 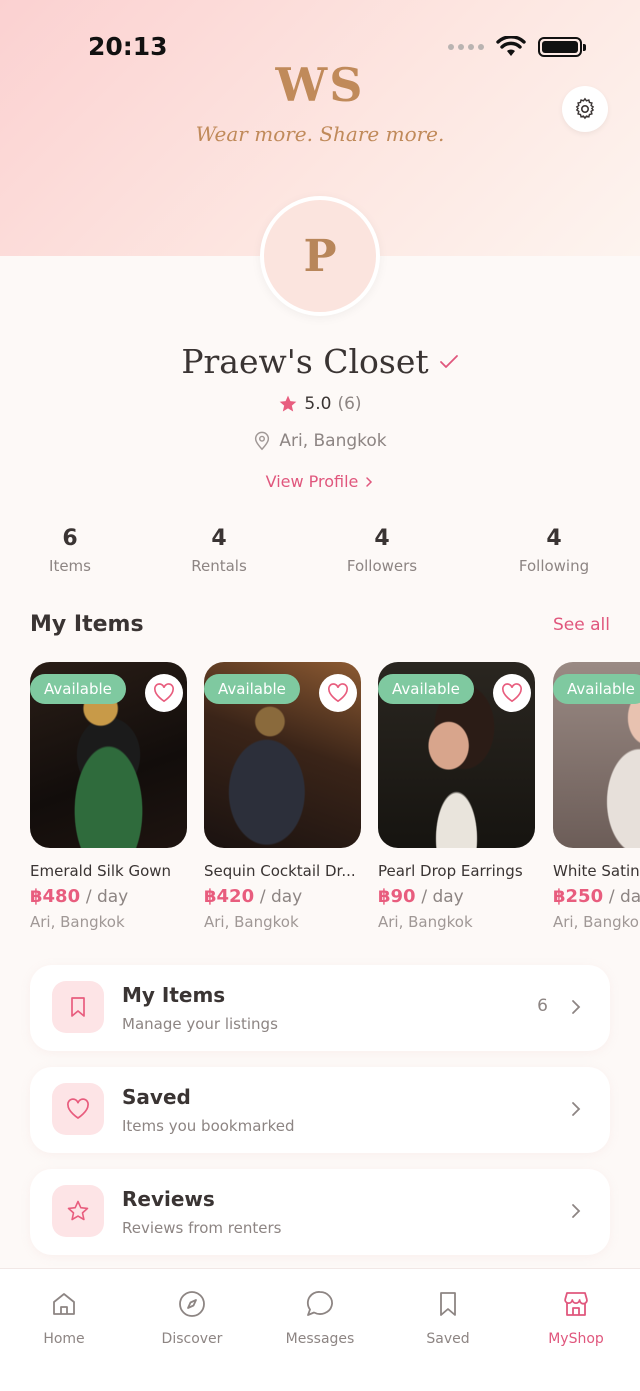 I want to click on stat-label: Items, so click(x=70, y=566).